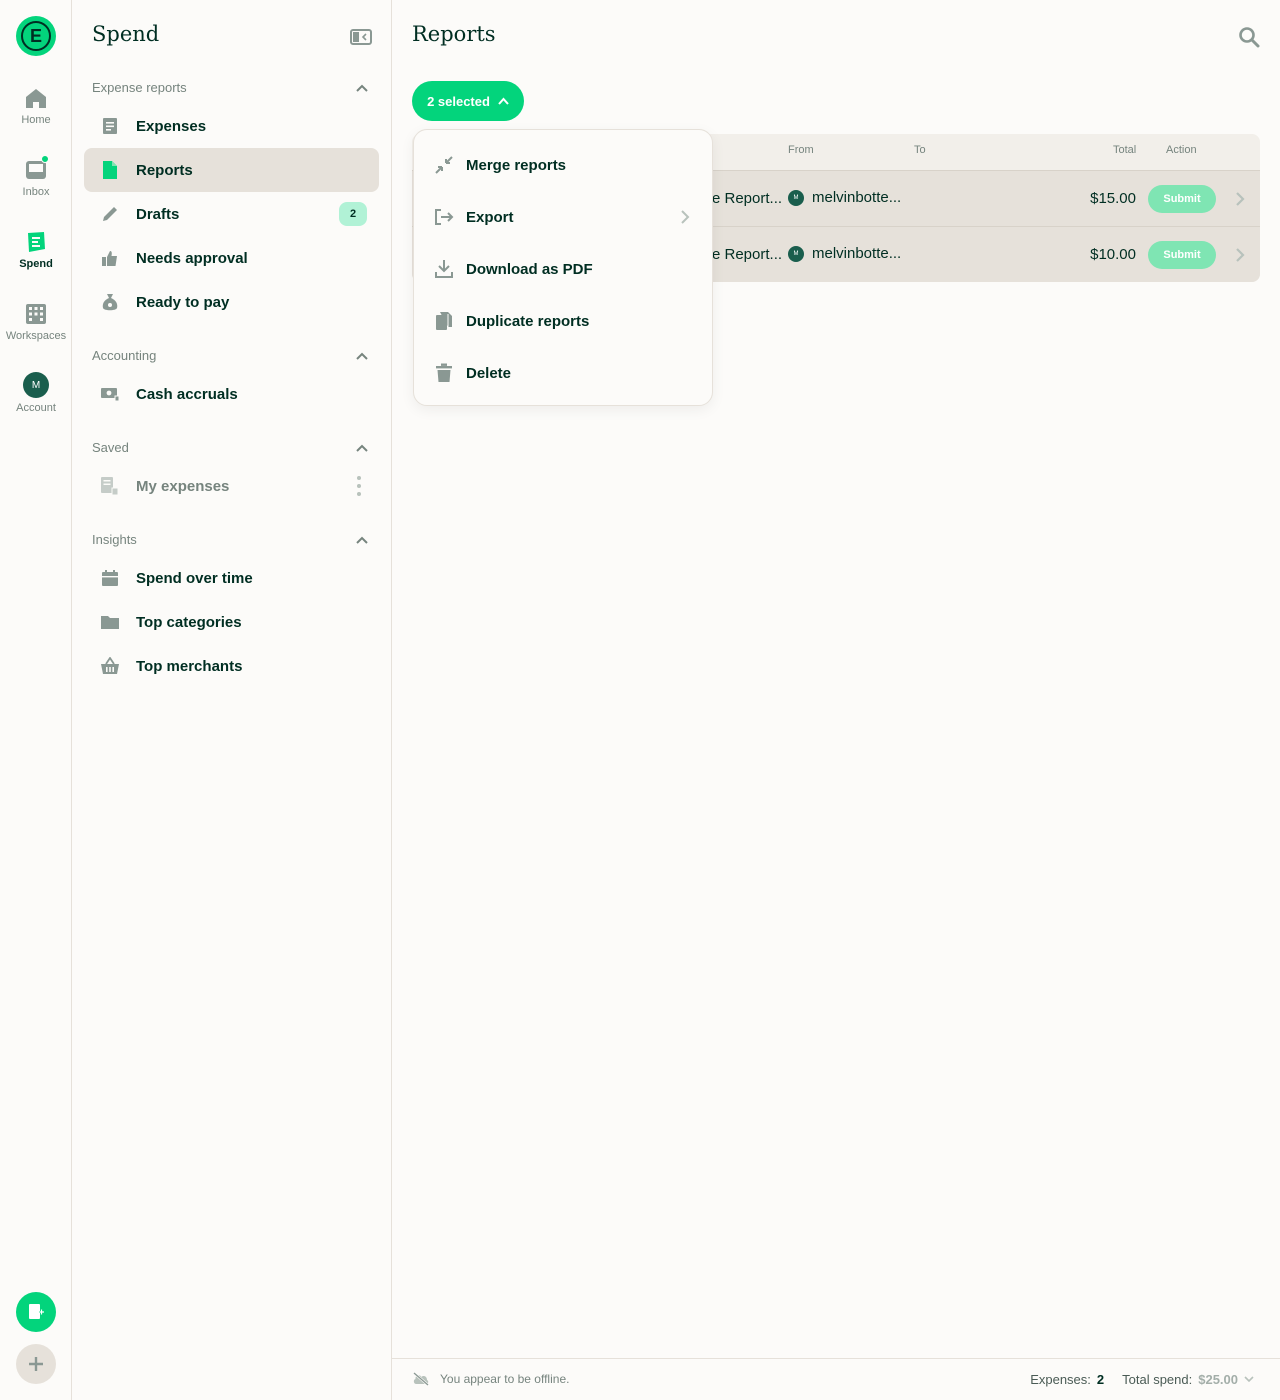  Describe the element at coordinates (1181, 150) in the screenshot. I see `column-header-action: Action` at that location.